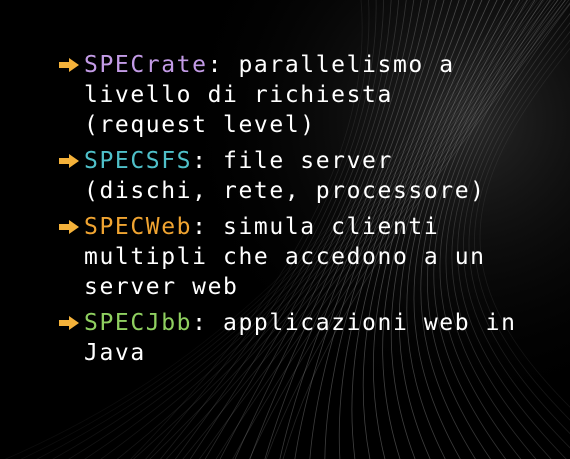 Image resolution: width=570 pixels, height=459 pixels. I want to click on spec-benchmark-name: SPECrate, so click(146, 65).